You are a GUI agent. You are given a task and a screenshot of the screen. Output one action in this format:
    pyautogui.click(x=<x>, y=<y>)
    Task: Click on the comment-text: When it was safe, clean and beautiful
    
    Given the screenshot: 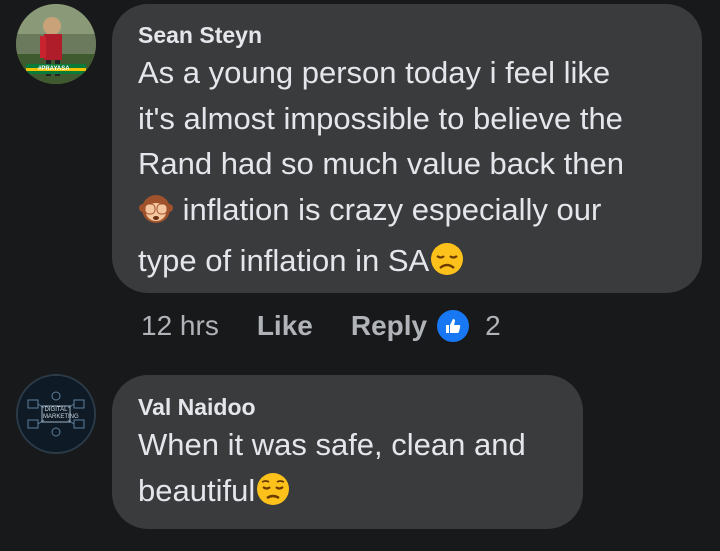 What is the action you would take?
    pyautogui.click(x=347, y=470)
    